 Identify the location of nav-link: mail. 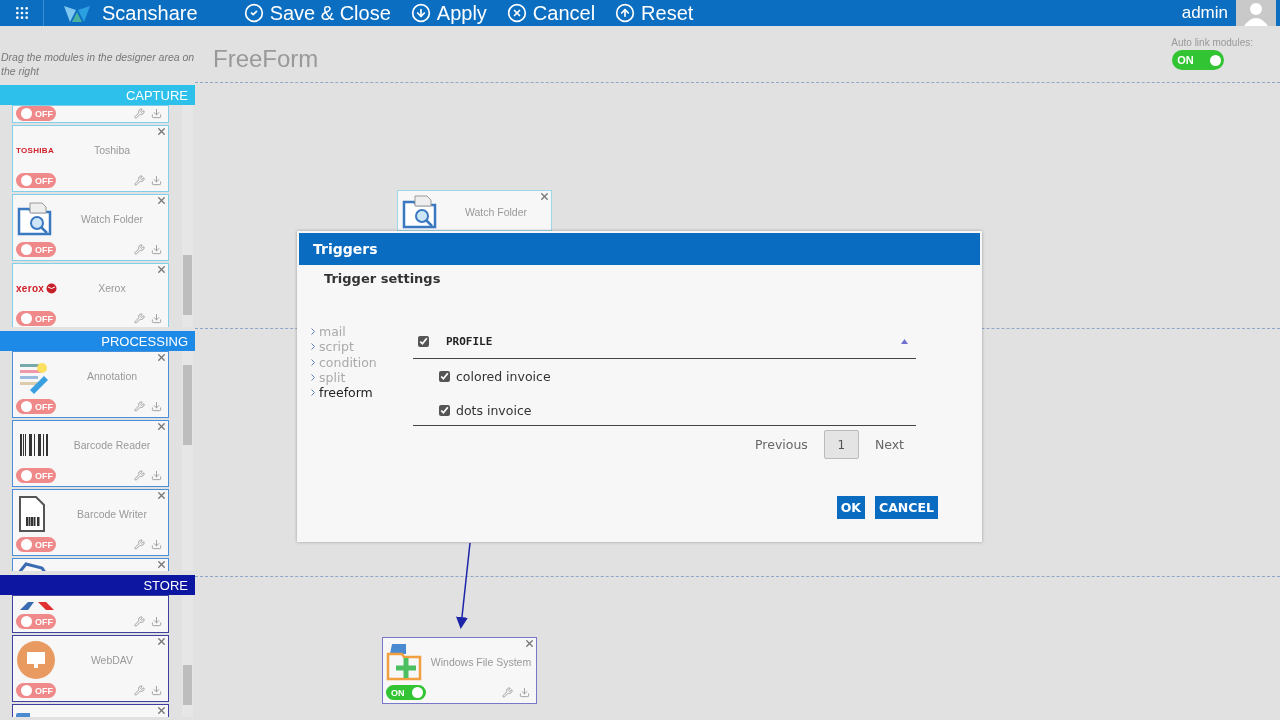
(362, 332).